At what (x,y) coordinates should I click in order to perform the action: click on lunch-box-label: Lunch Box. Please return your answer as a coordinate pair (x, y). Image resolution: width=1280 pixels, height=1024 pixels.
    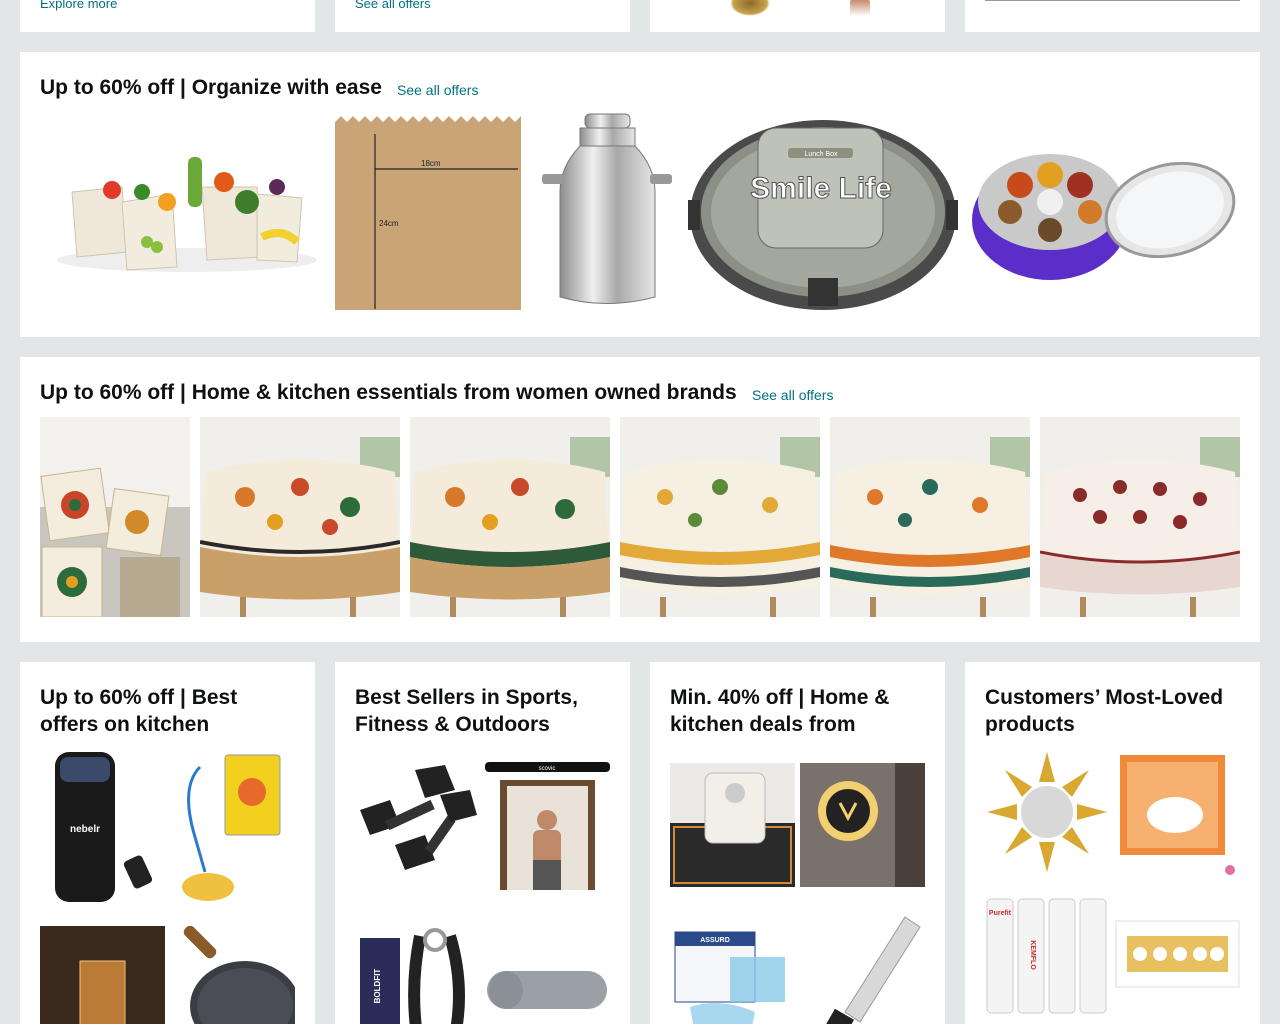
    Looking at the image, I should click on (821, 154).